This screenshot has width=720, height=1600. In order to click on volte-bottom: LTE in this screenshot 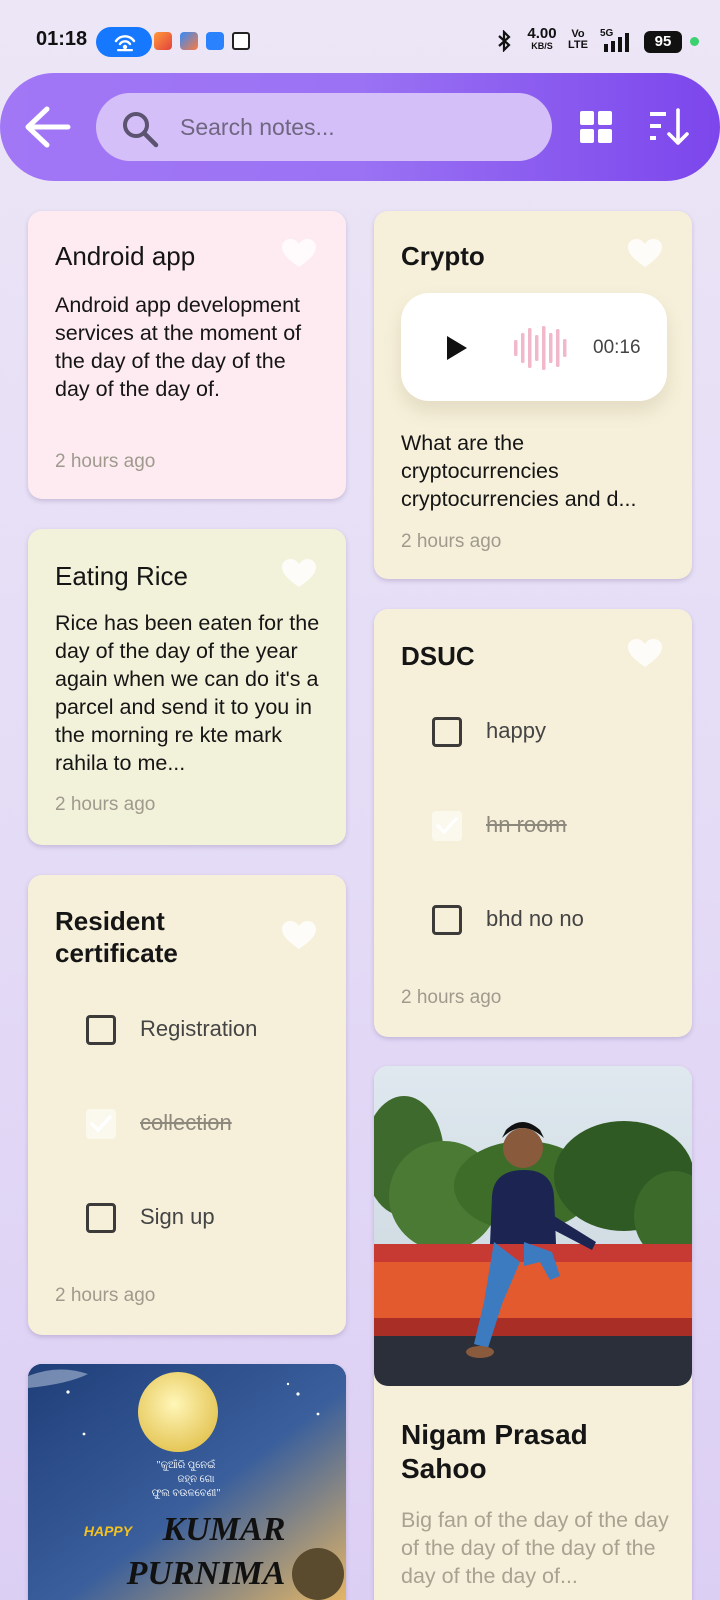, I will do `click(578, 45)`.